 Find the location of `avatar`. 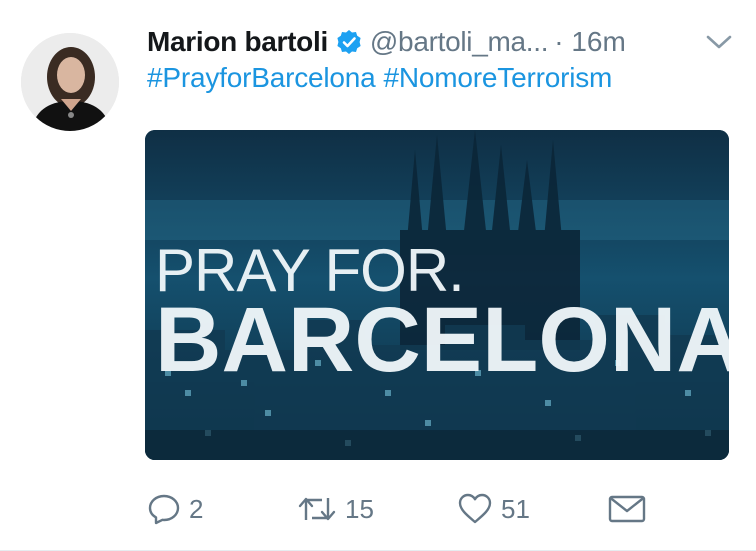

avatar is located at coordinates (70, 82).